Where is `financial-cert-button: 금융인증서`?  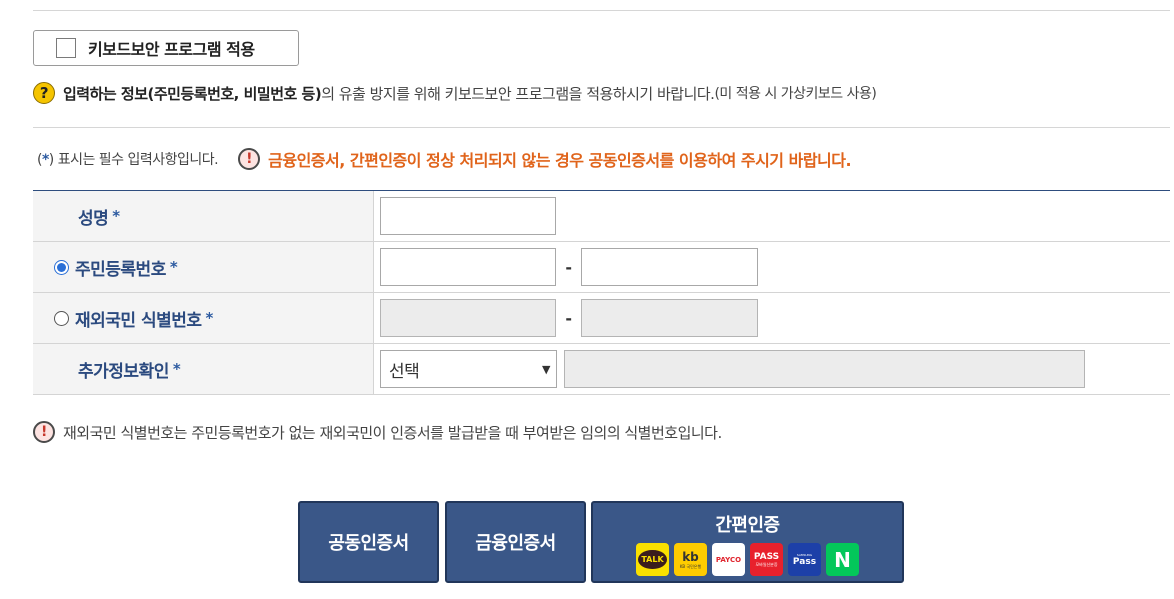 financial-cert-button: 금융인증서 is located at coordinates (515, 542).